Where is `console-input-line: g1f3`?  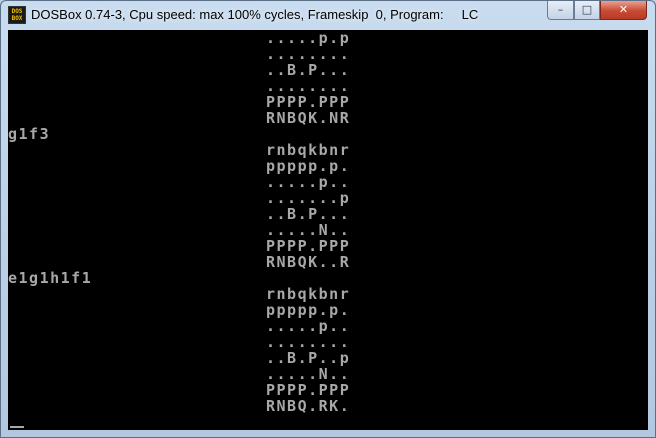 console-input-line: g1f3 is located at coordinates (29, 134).